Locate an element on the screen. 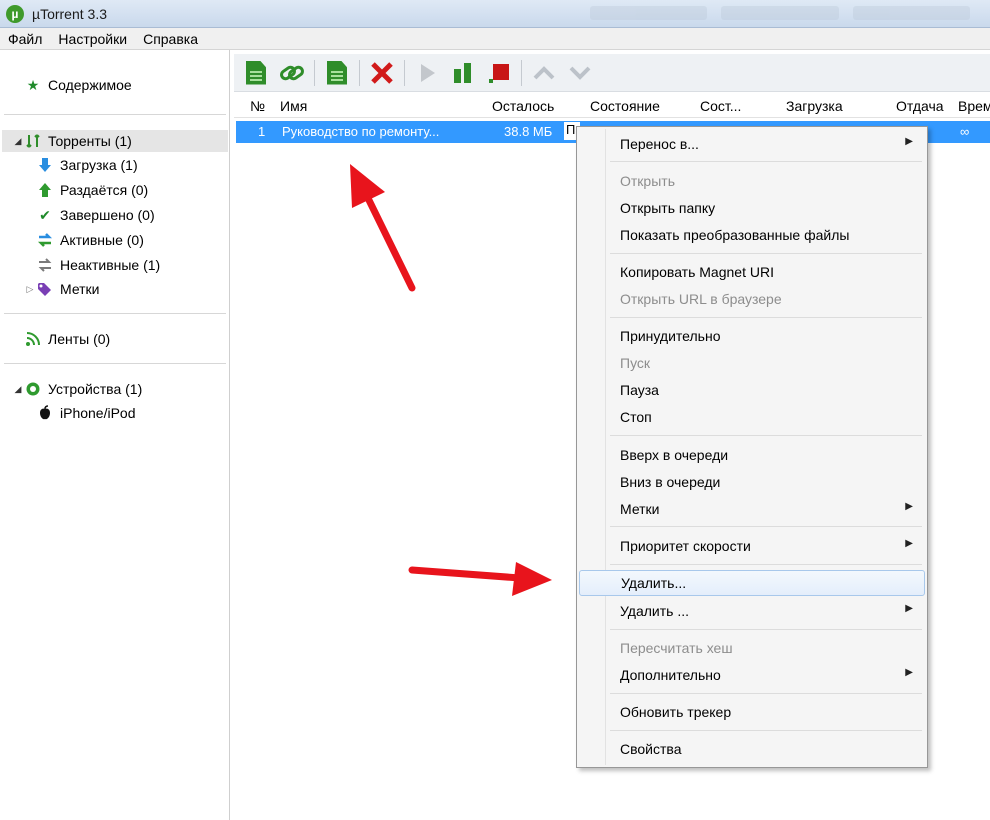 This screenshot has height=820, width=990. sidebar-item-downloading: Загрузка (1) is located at coordinates (87, 165).